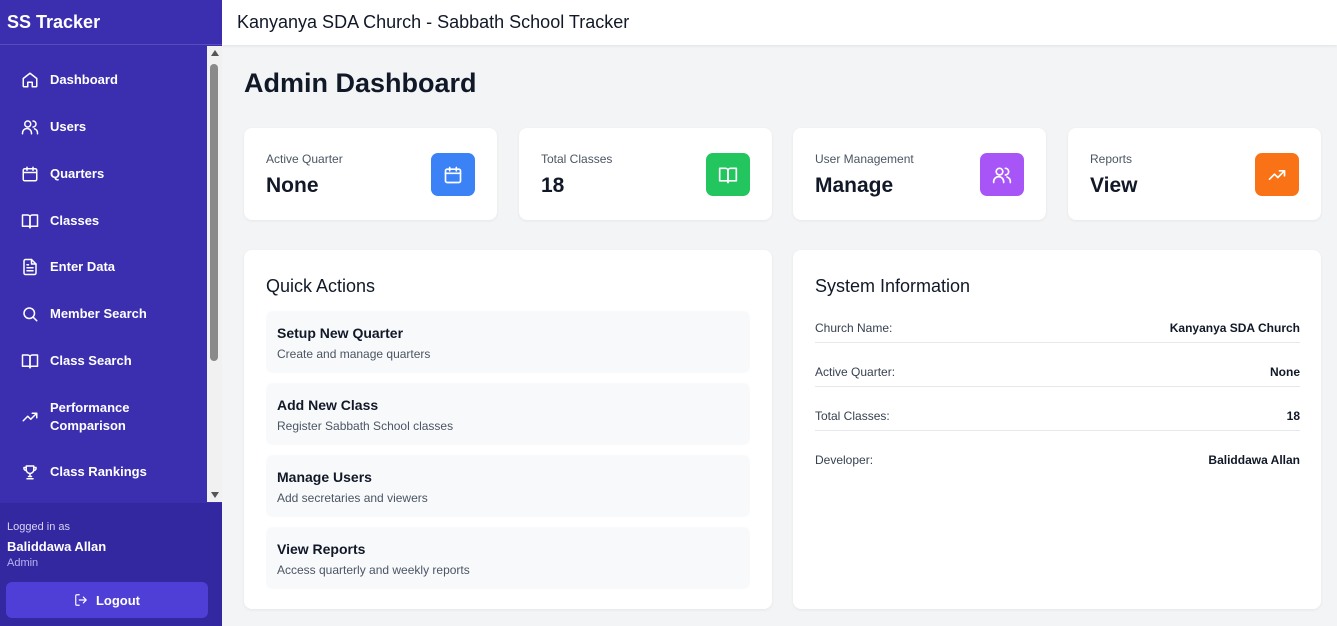  What do you see at coordinates (553, 185) in the screenshot?
I see `stat-value: 18` at bounding box center [553, 185].